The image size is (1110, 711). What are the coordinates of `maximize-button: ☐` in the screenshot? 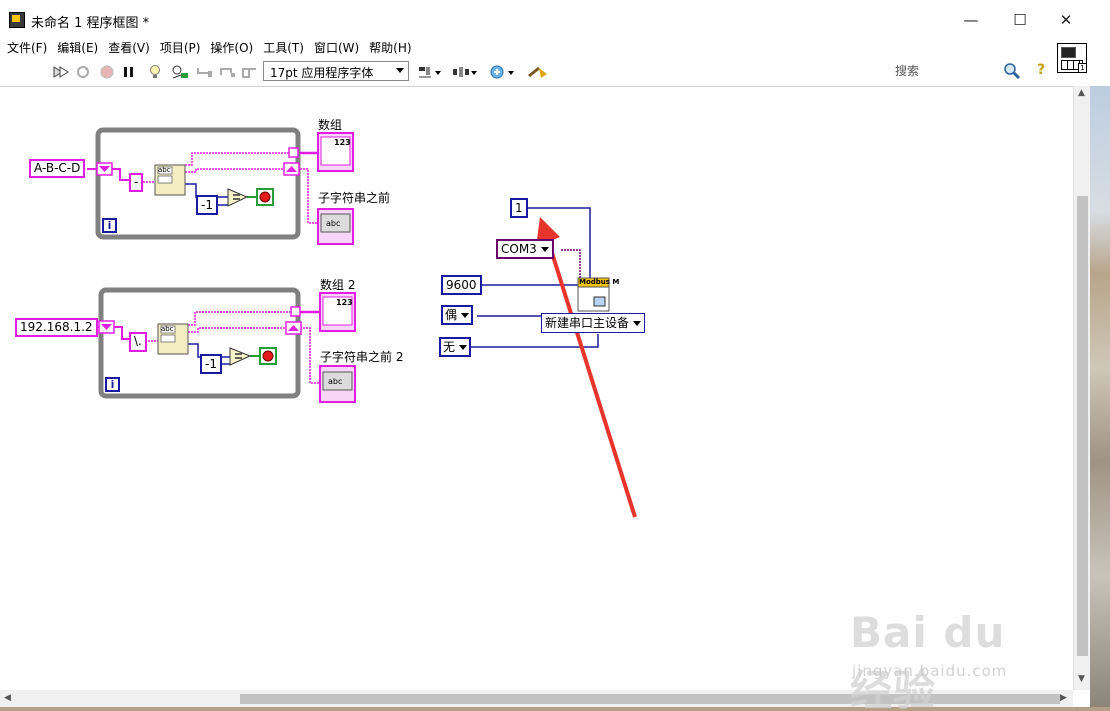 It's located at (1020, 20).